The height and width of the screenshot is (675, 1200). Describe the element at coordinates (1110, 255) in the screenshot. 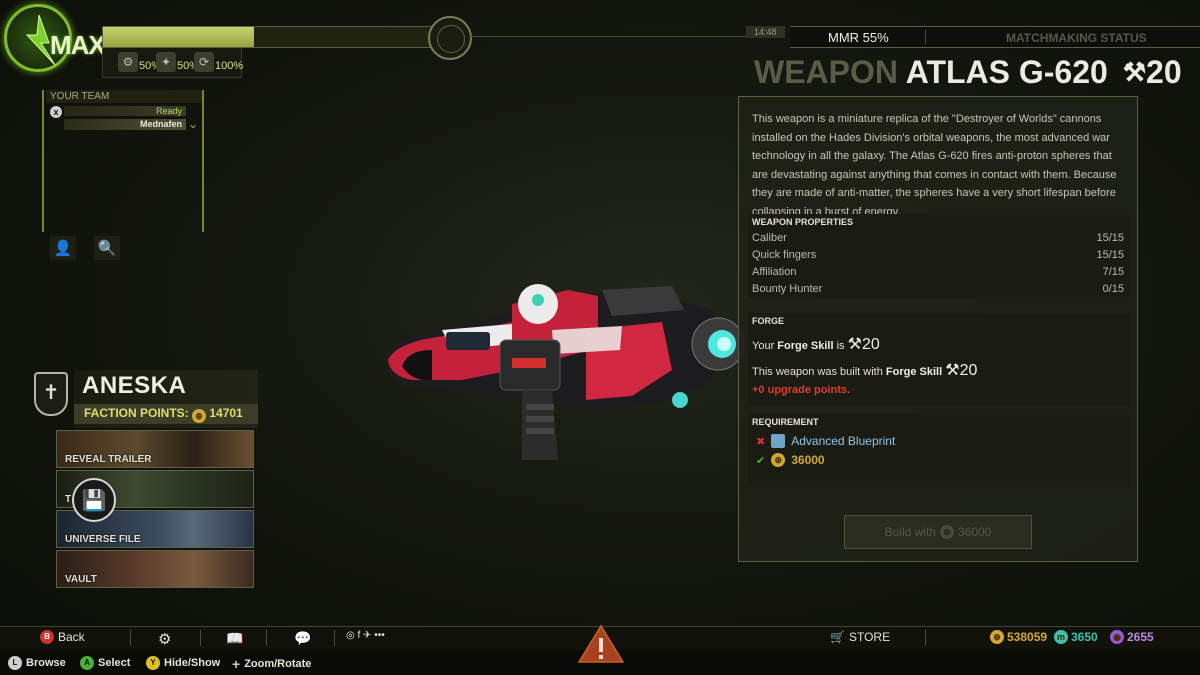

I see `property-value: 15/15` at that location.